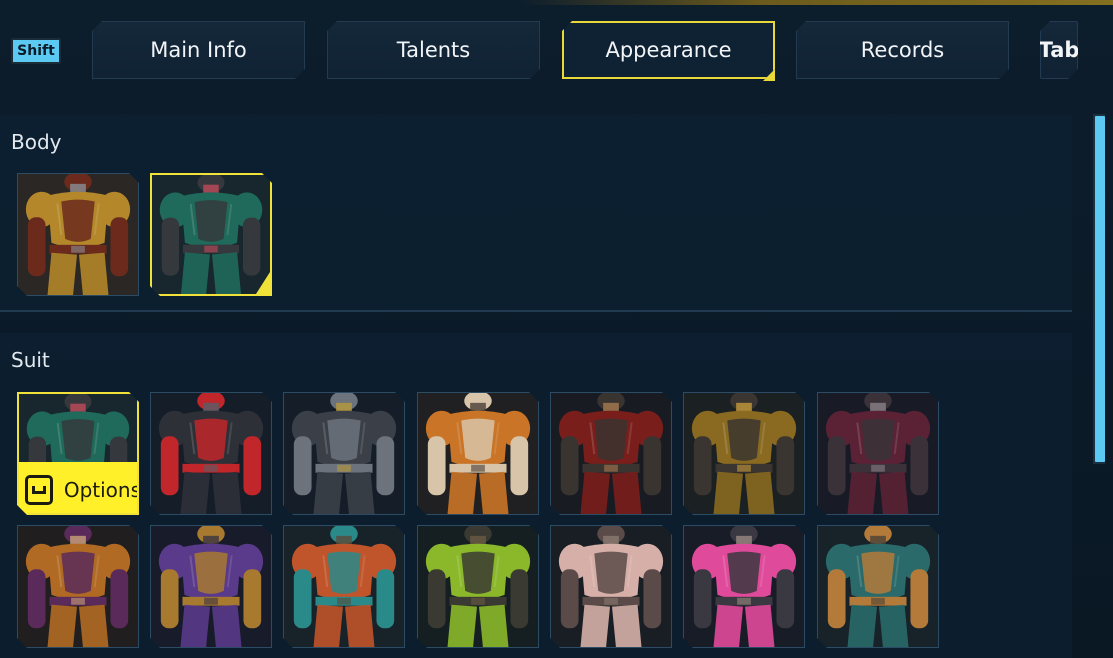 This screenshot has width=1113, height=658. What do you see at coordinates (902, 50) in the screenshot?
I see `tab-records: Records` at bounding box center [902, 50].